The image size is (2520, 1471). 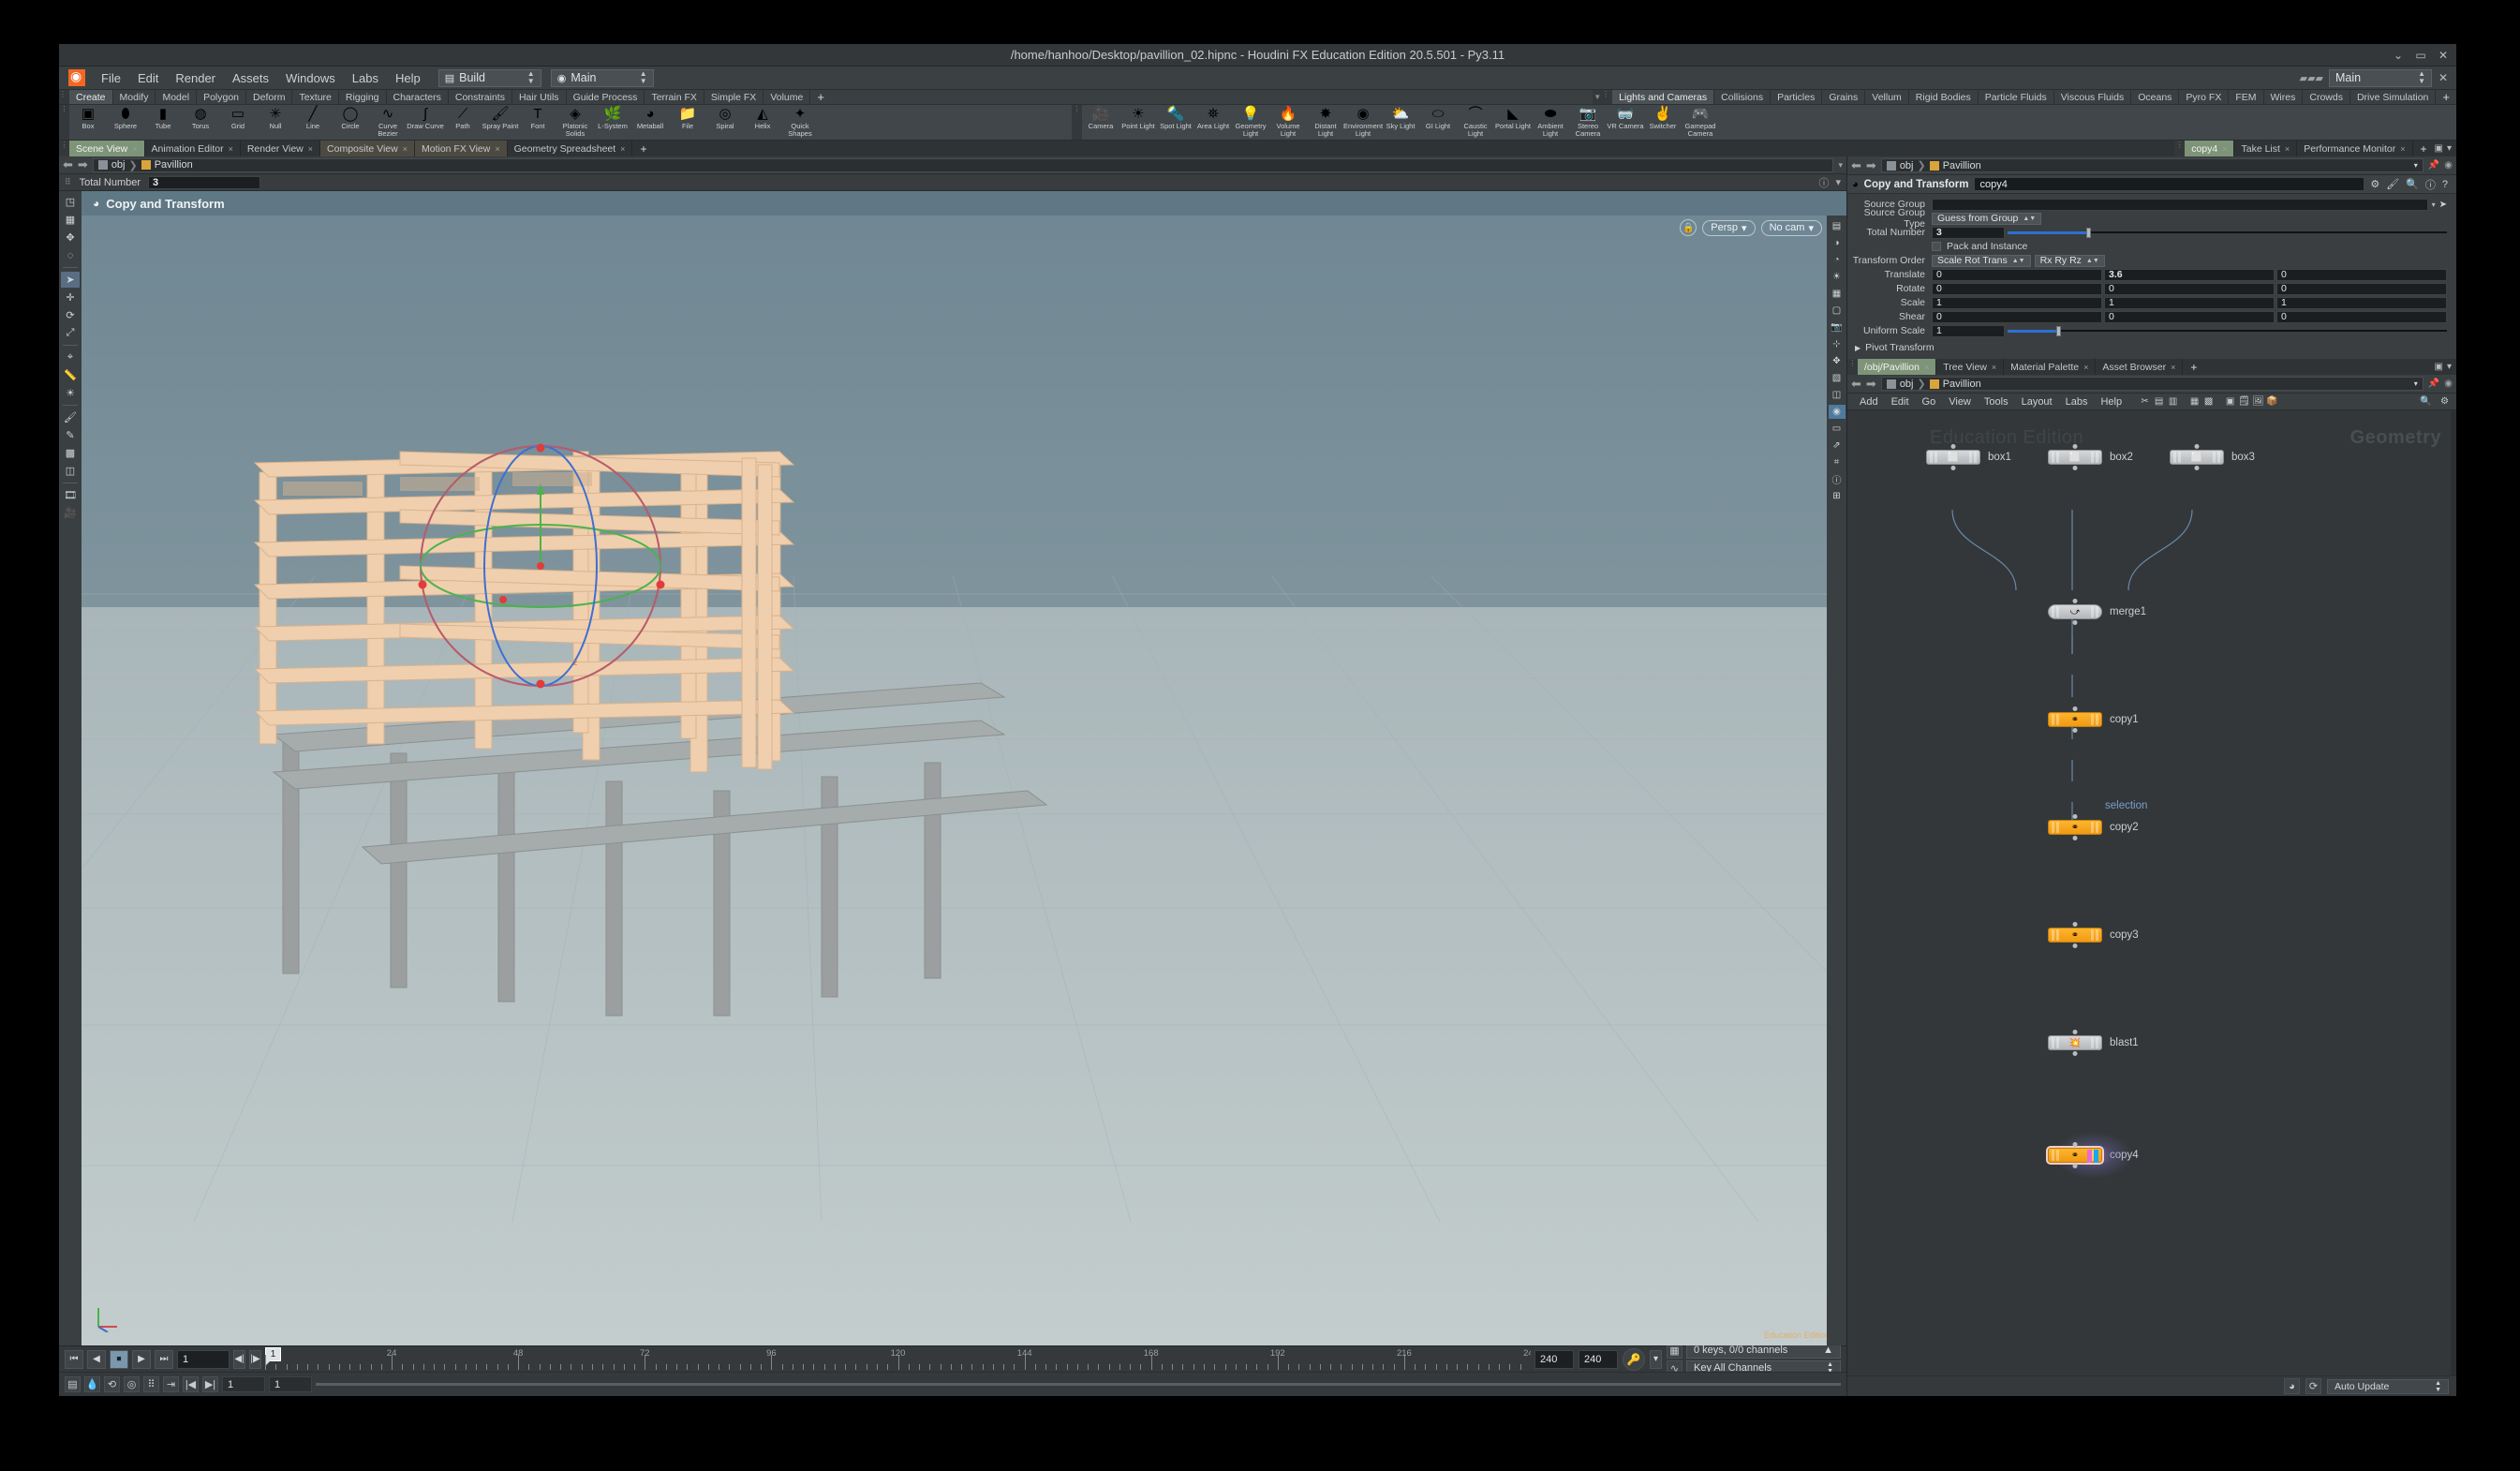 What do you see at coordinates (238, 122) in the screenshot?
I see `shelf-tool-grid: ▭ Grid` at bounding box center [238, 122].